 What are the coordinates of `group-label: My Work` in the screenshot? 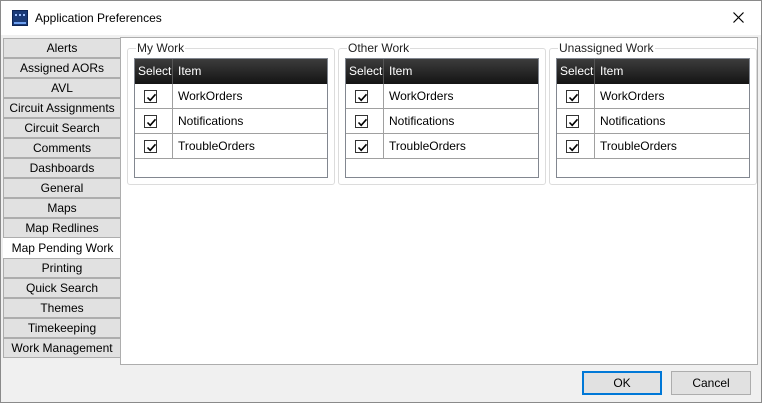 It's located at (161, 48).